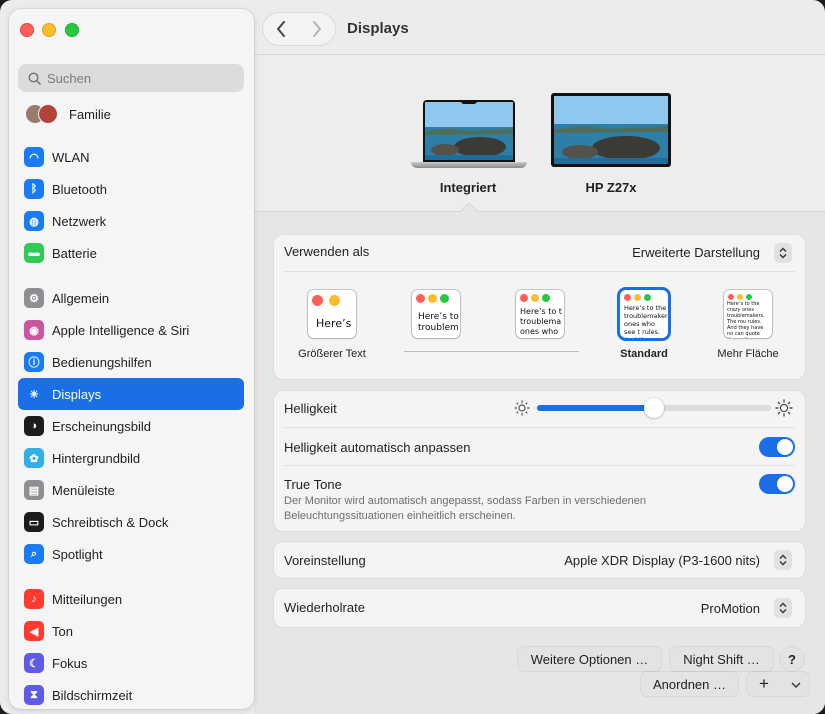 The height and width of the screenshot is (714, 825). What do you see at coordinates (34, 298) in the screenshot?
I see `gear-icon: ⚙` at bounding box center [34, 298].